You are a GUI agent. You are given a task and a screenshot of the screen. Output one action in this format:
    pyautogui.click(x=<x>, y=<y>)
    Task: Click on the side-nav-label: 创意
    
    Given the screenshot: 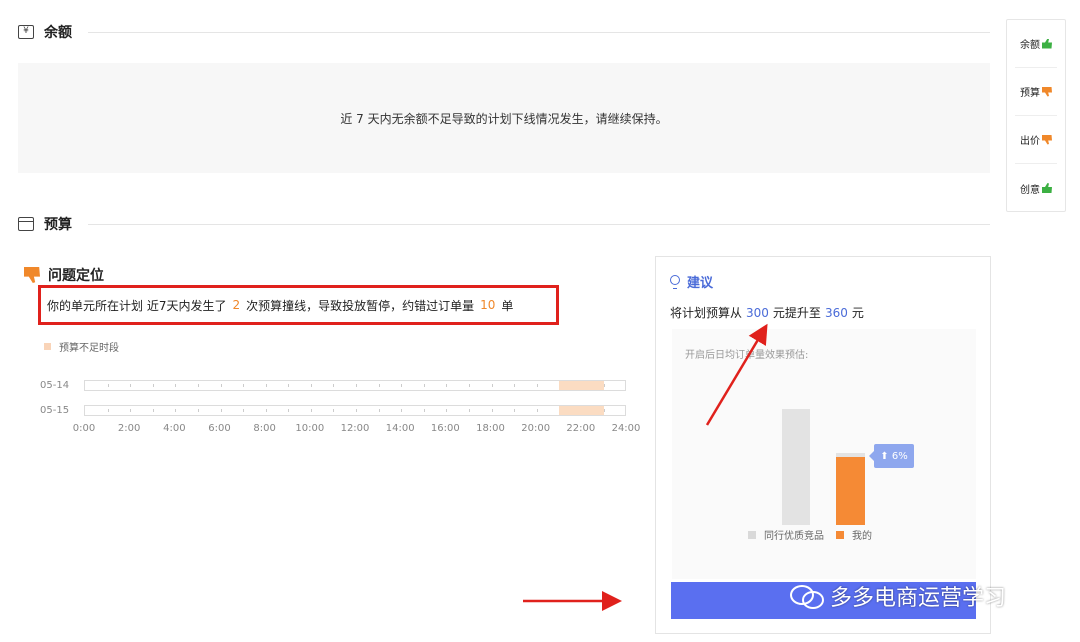 What is the action you would take?
    pyautogui.click(x=1030, y=190)
    